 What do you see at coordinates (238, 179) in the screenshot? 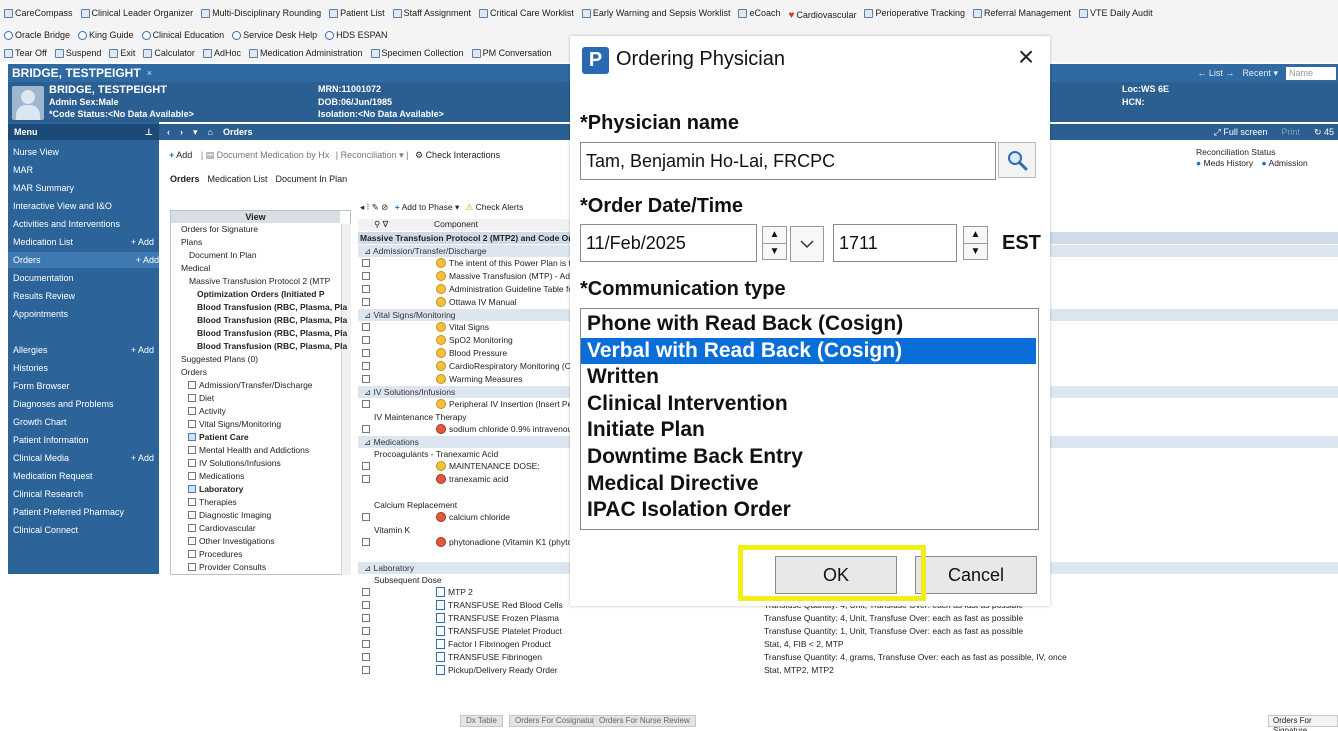
I see `tab-medication-list: Medication List` at bounding box center [238, 179].